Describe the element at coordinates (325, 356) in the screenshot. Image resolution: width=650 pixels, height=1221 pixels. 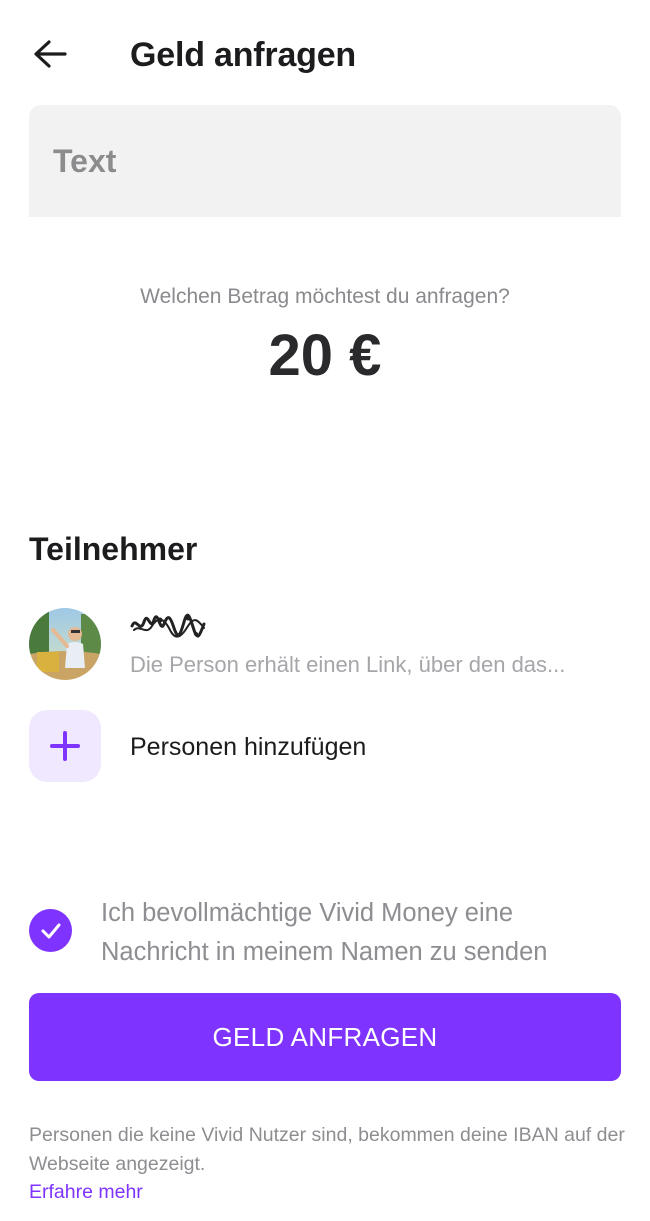
I see `amount-value: 20 €` at that location.